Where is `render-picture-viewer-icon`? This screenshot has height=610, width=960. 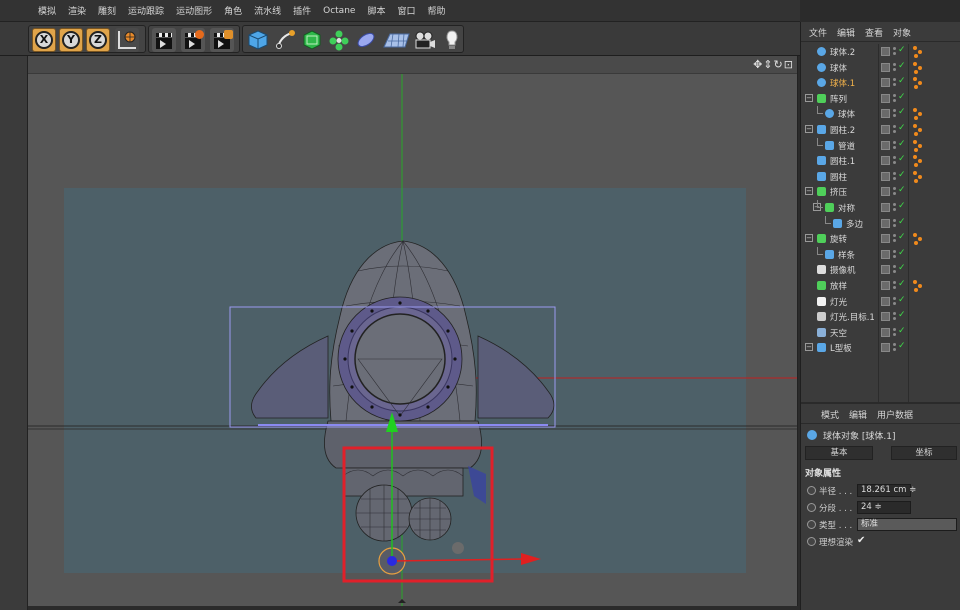 render-picture-viewer-icon is located at coordinates (193, 40).